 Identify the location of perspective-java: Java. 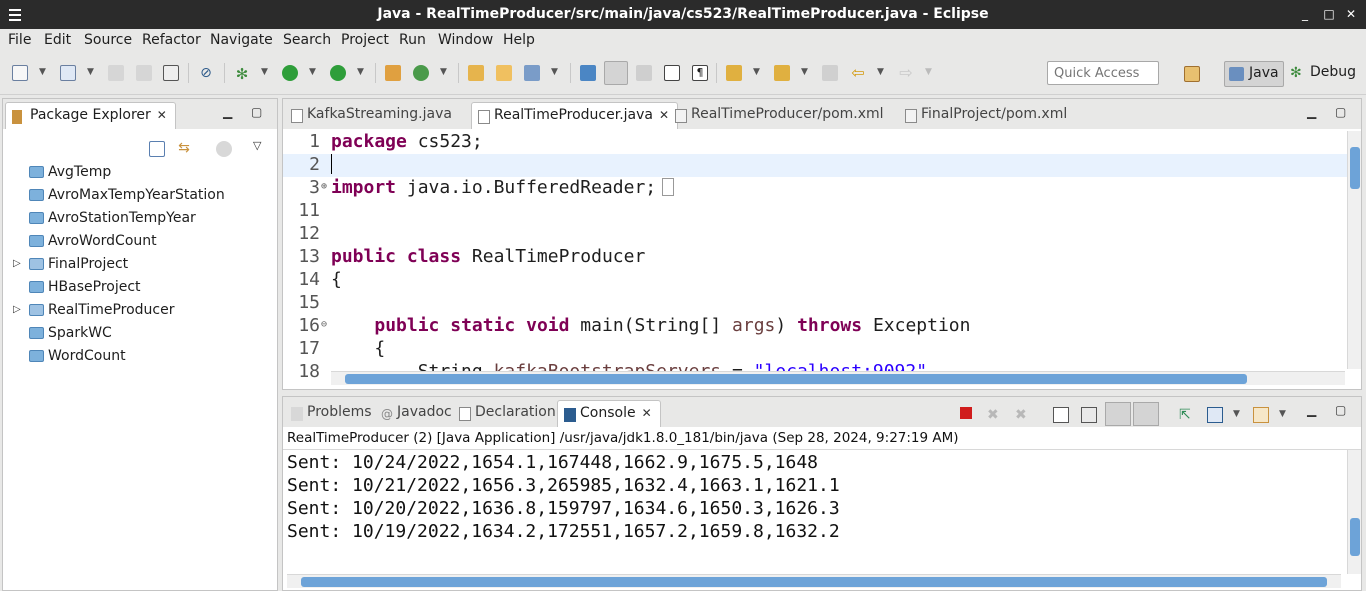
(1254, 74).